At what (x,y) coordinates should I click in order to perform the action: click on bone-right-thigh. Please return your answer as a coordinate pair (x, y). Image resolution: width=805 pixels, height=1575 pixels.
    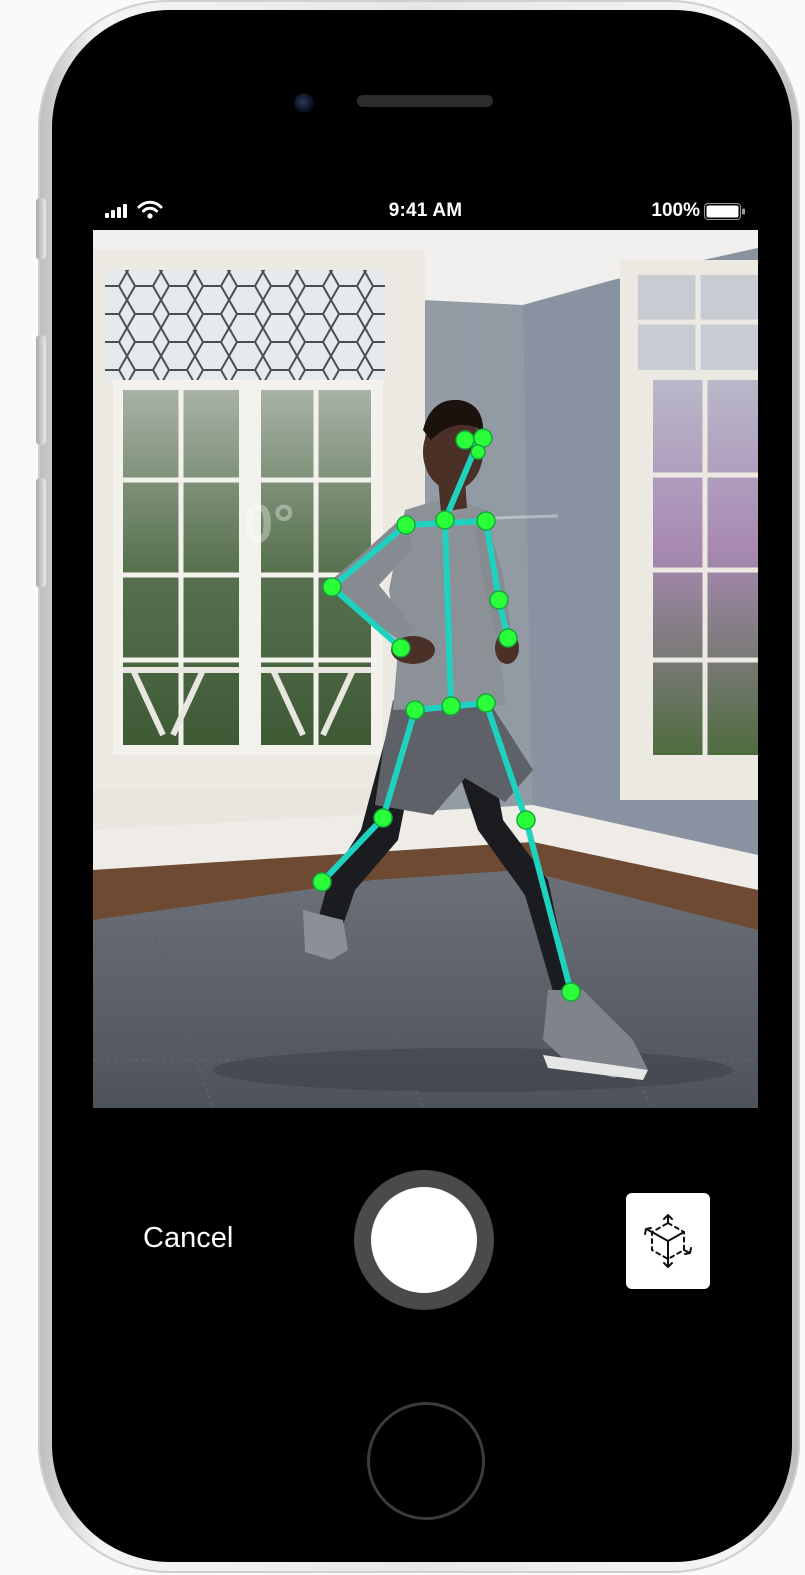
    Looking at the image, I should click on (506, 761).